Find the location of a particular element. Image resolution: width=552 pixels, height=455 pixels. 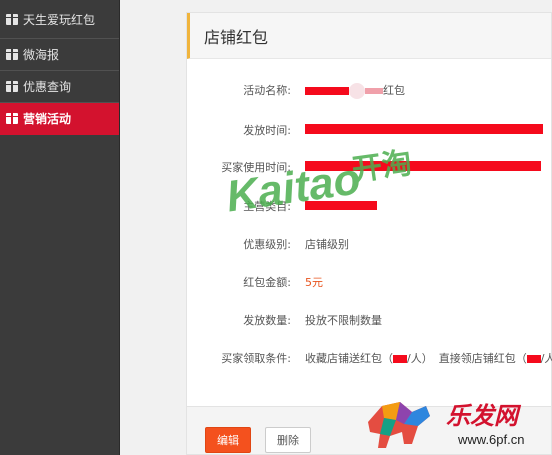

sidebar-item-marketing: 营销活动 is located at coordinates (59, 119).